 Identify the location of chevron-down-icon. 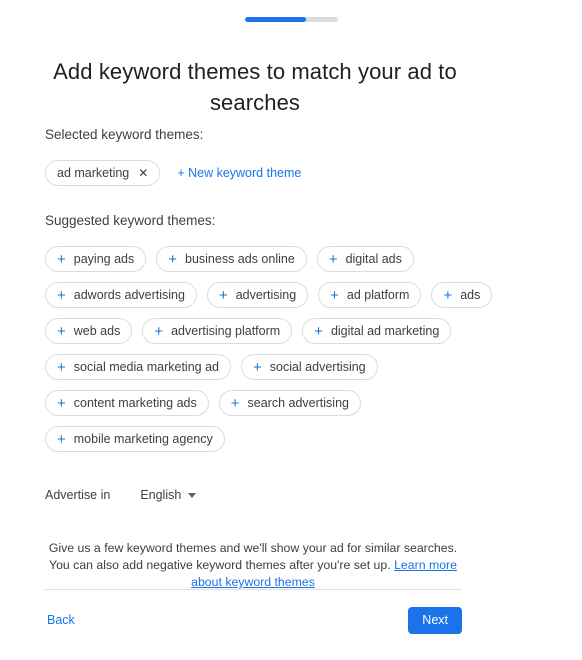
(192, 495).